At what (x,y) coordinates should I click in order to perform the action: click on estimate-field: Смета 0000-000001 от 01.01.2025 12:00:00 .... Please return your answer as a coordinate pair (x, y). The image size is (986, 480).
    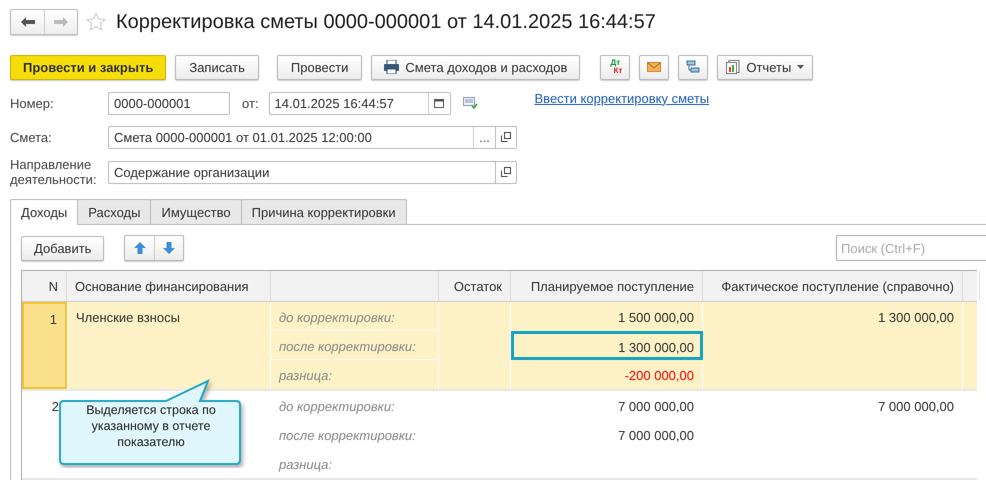
    Looking at the image, I should click on (302, 137).